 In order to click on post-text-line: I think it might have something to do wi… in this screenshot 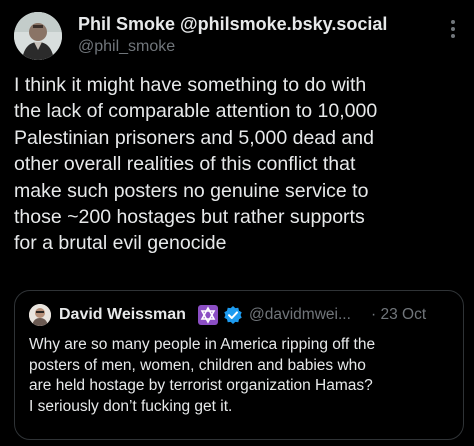, I will do `click(190, 85)`.